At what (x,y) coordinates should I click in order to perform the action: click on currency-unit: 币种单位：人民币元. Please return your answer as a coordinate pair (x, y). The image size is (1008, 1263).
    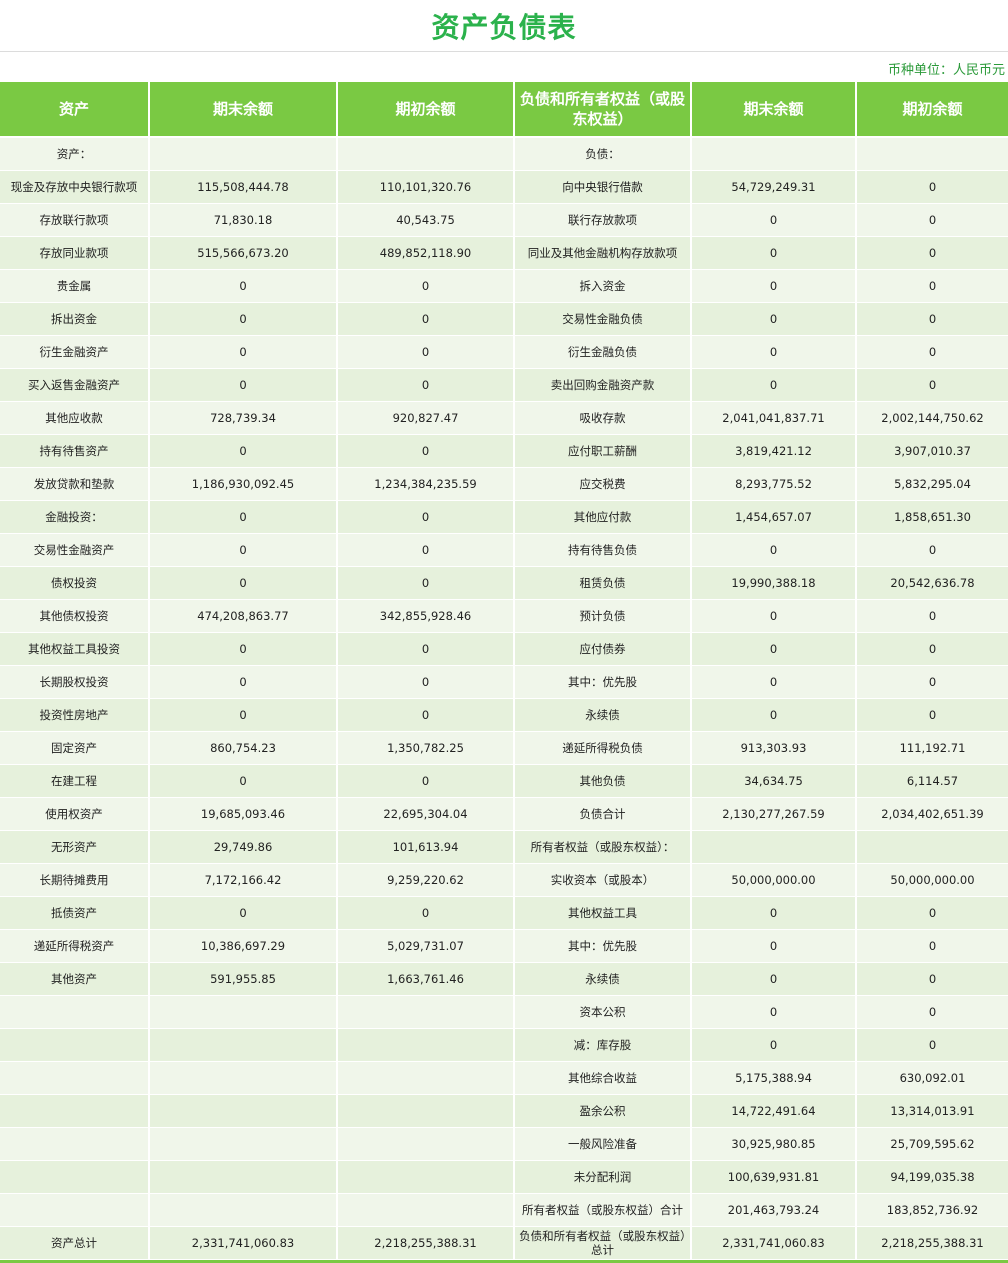
    Looking at the image, I should click on (946, 70).